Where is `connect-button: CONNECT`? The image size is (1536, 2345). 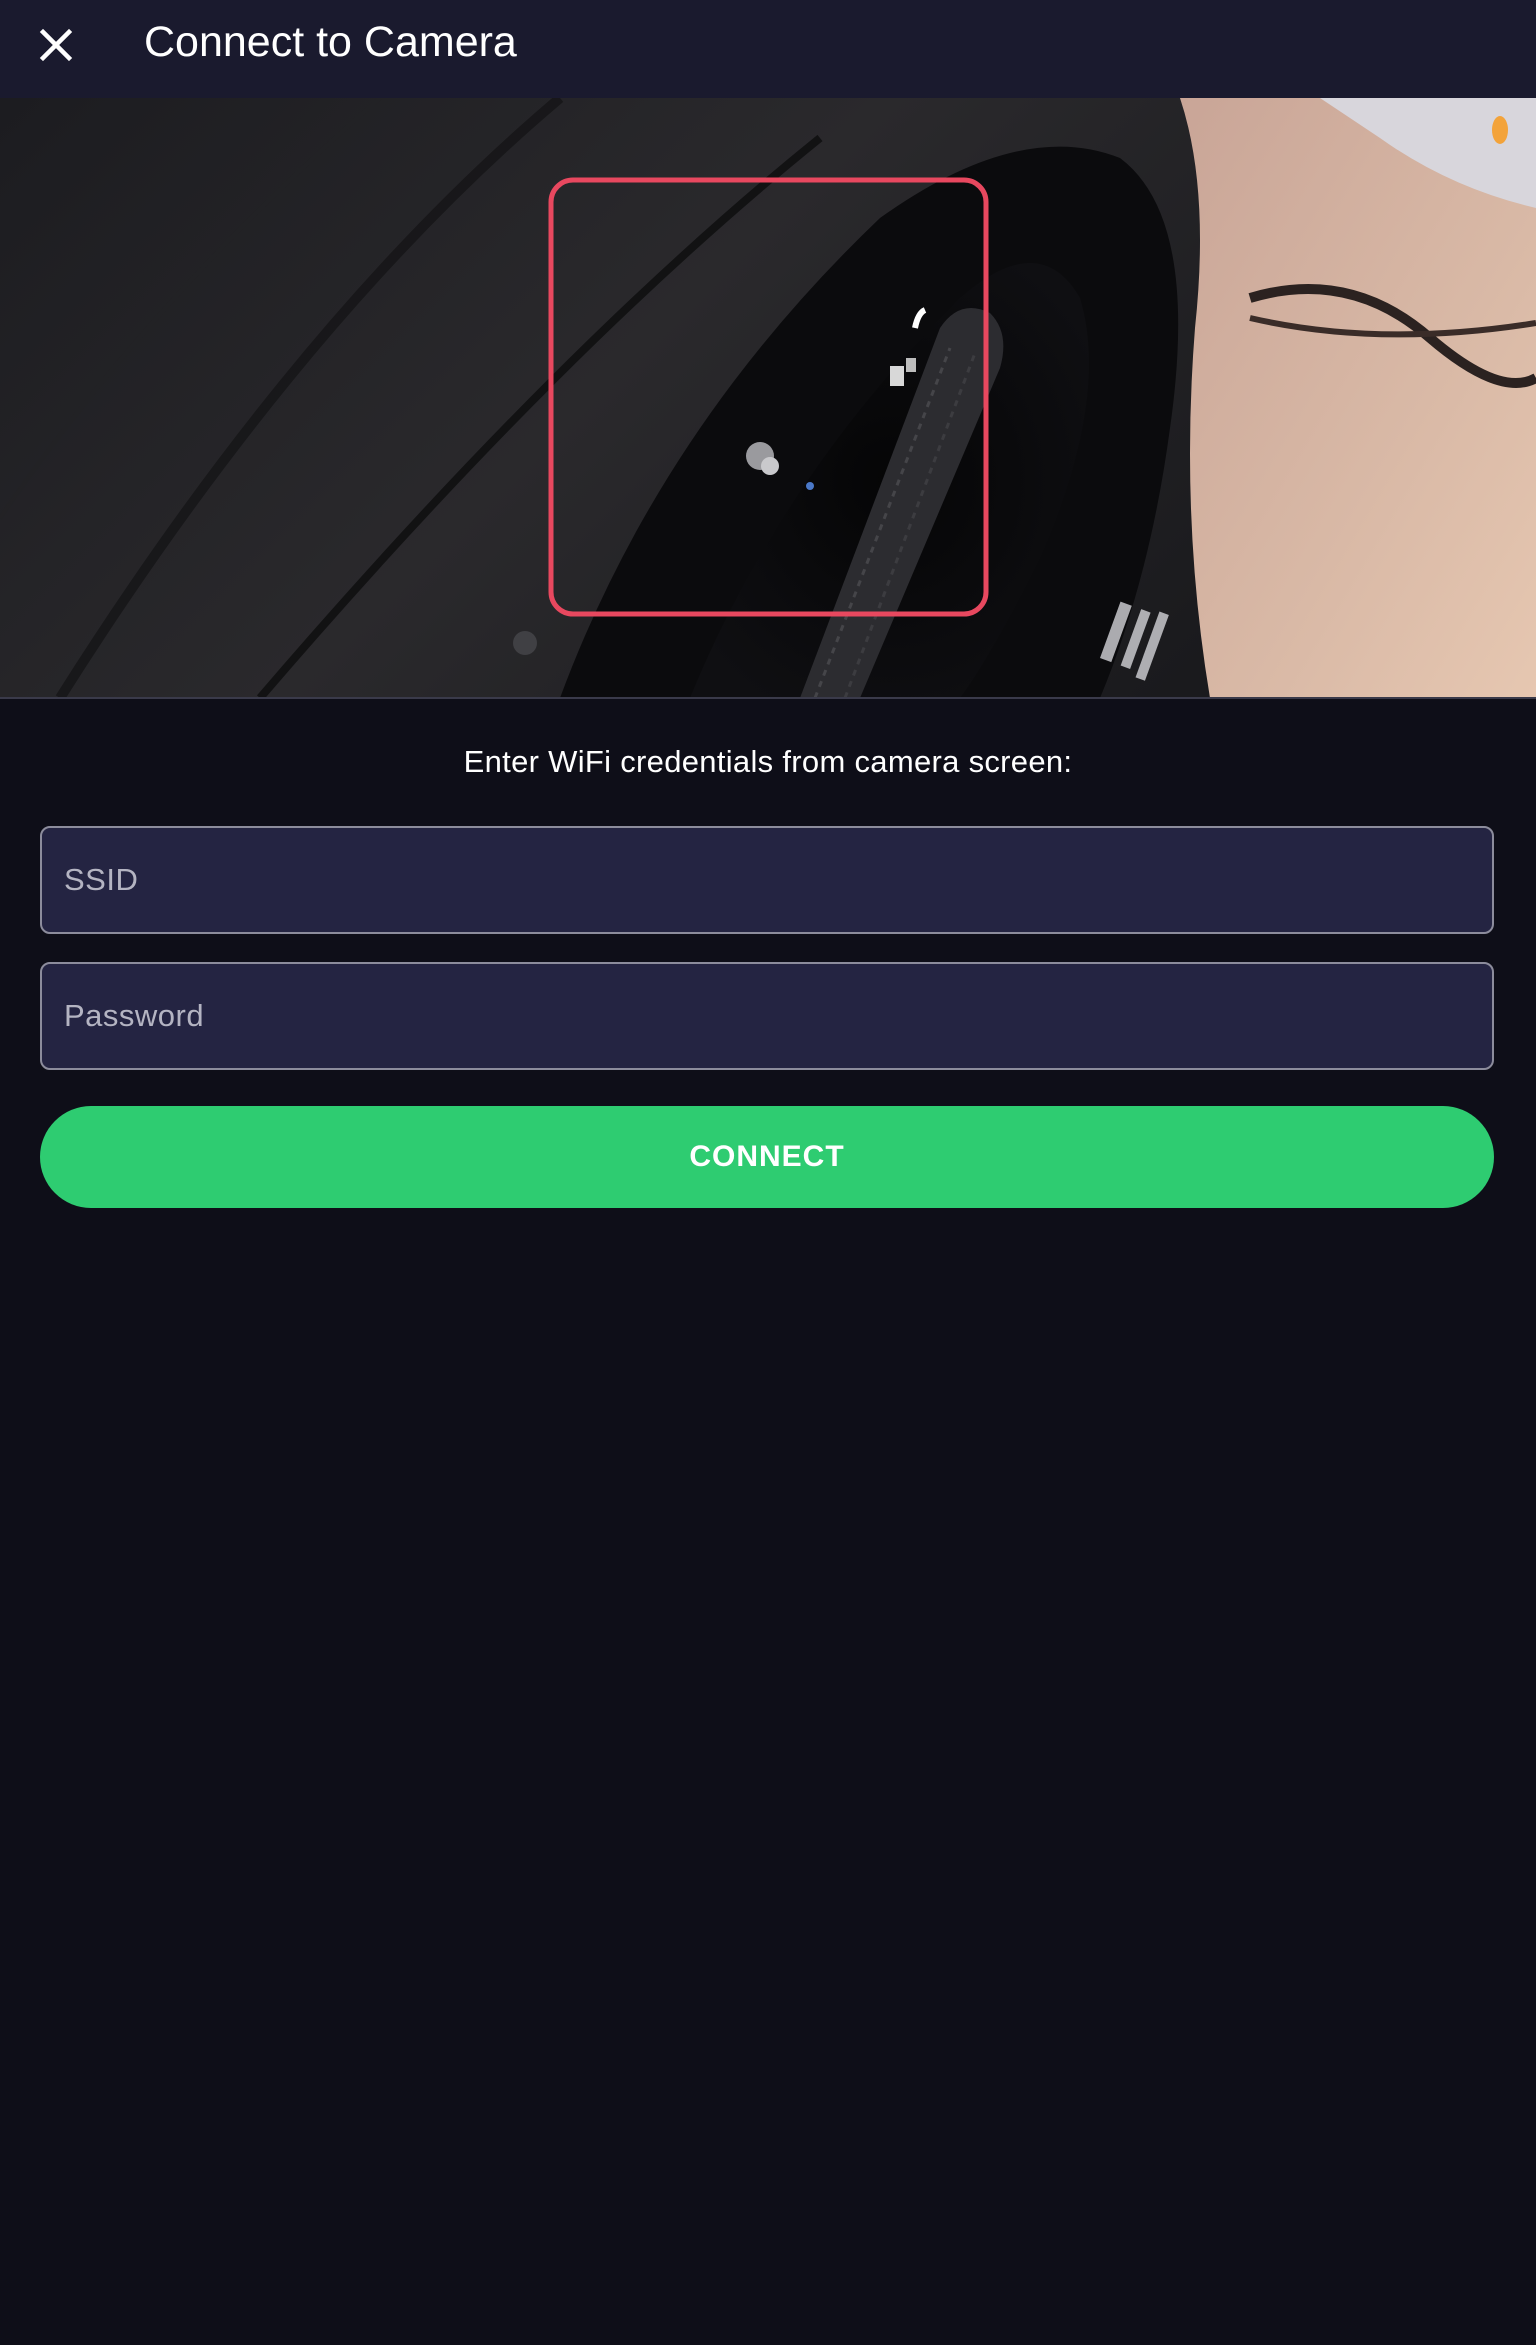
connect-button: CONNECT is located at coordinates (767, 1157).